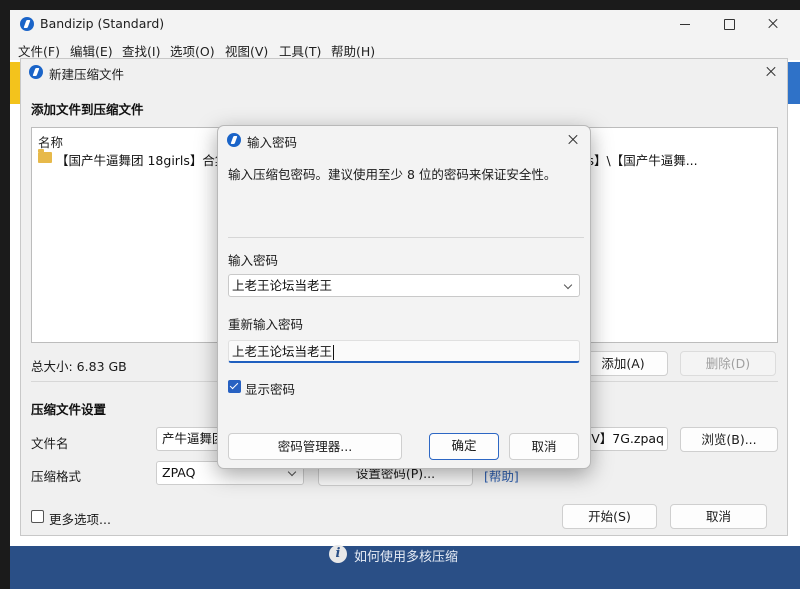 Image resolution: width=800 pixels, height=589 pixels. What do you see at coordinates (334, 352) in the screenshot?
I see `text-caret` at bounding box center [334, 352].